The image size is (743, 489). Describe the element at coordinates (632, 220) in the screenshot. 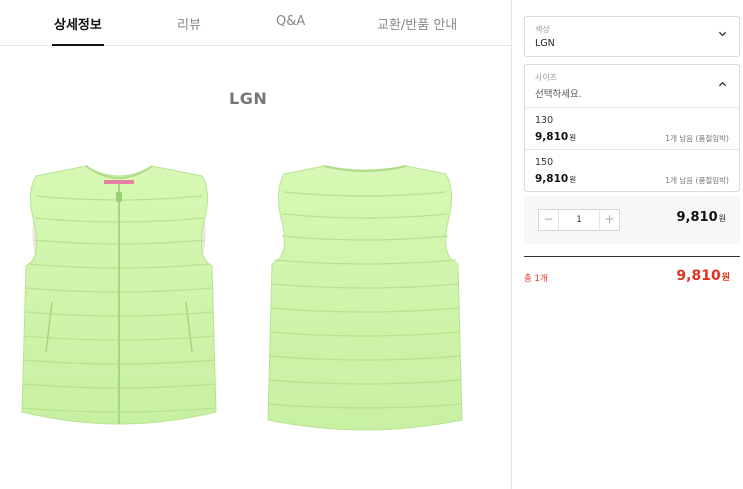

I see `selected-item-box: − + 9,810원` at that location.